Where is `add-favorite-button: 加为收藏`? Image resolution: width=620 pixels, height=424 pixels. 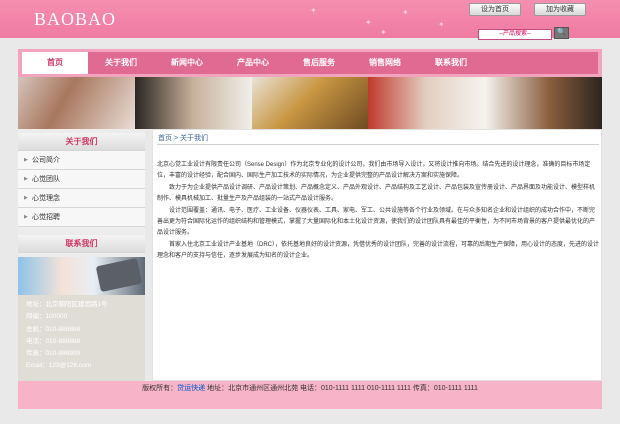 add-favorite-button: 加为收藏 is located at coordinates (560, 9).